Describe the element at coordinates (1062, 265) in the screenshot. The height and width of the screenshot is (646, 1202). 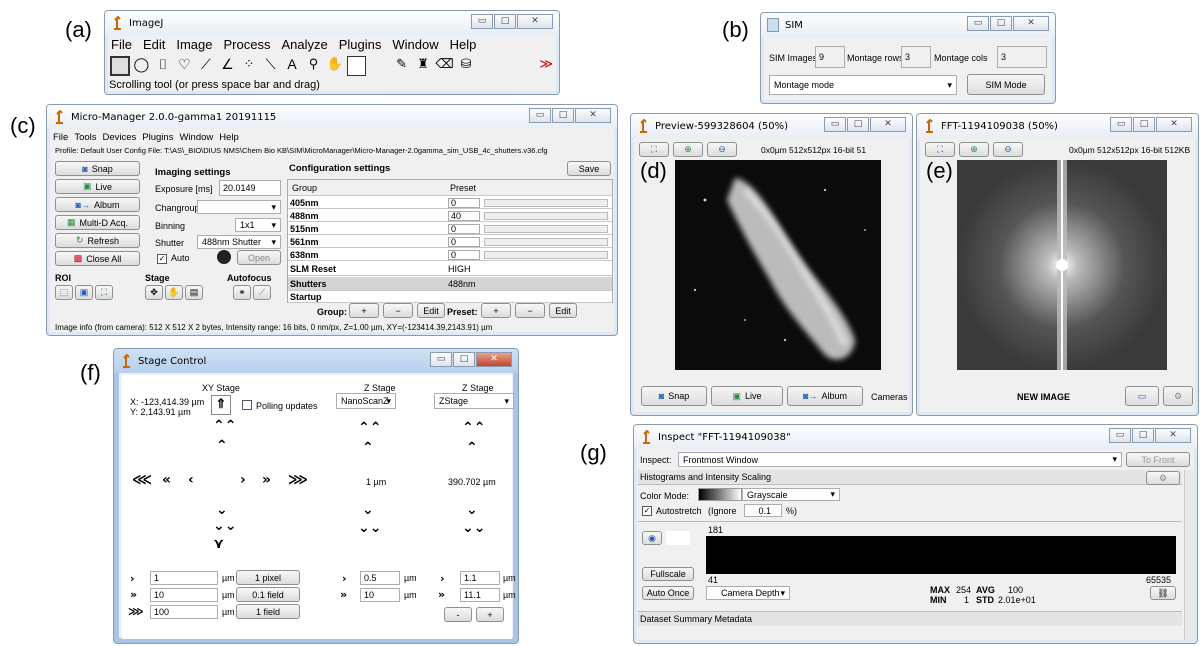
I see `fft-image` at that location.